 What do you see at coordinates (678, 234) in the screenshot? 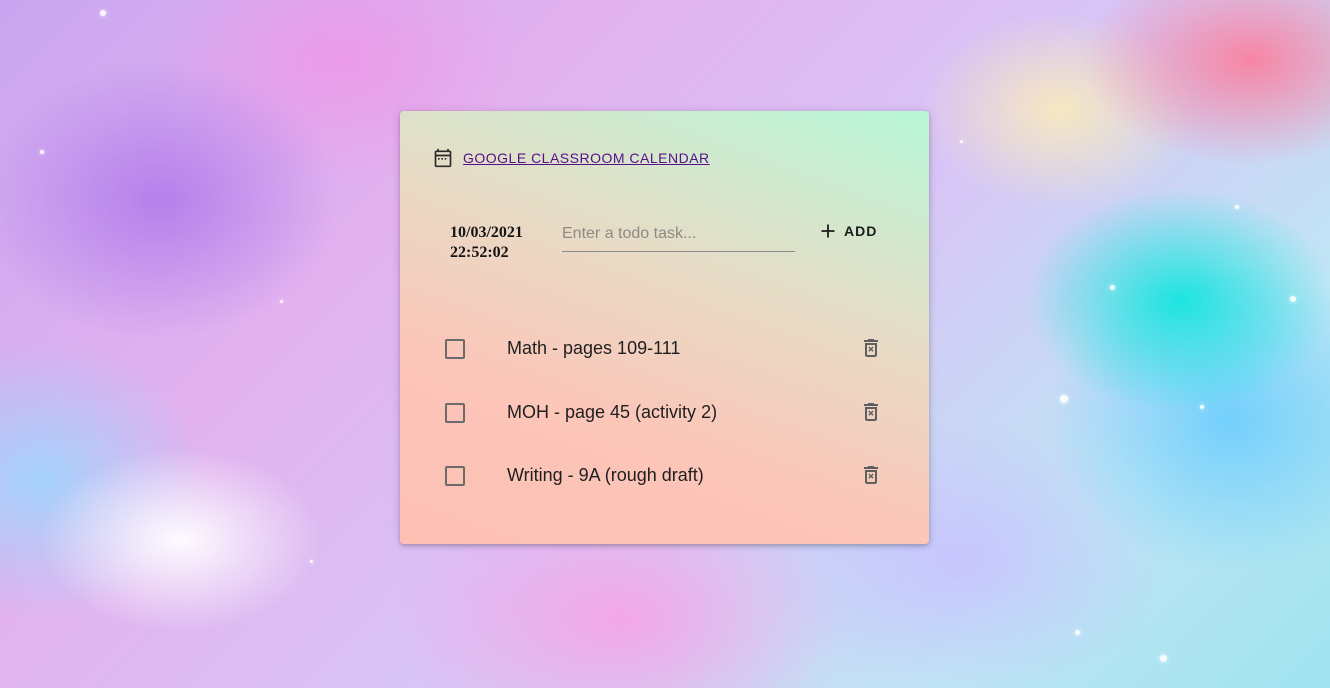
I see `todo-task-input` at bounding box center [678, 234].